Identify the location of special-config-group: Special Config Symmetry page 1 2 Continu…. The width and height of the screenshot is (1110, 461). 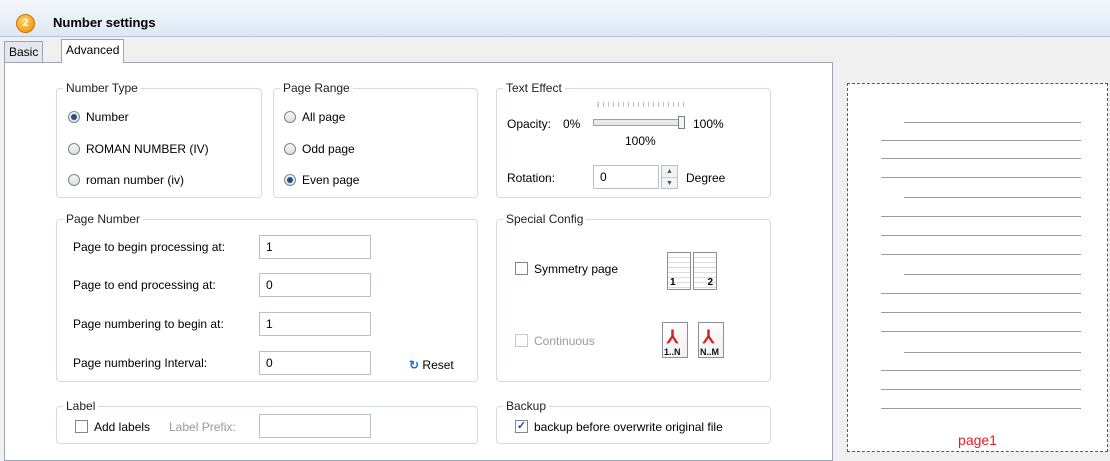
(633, 297).